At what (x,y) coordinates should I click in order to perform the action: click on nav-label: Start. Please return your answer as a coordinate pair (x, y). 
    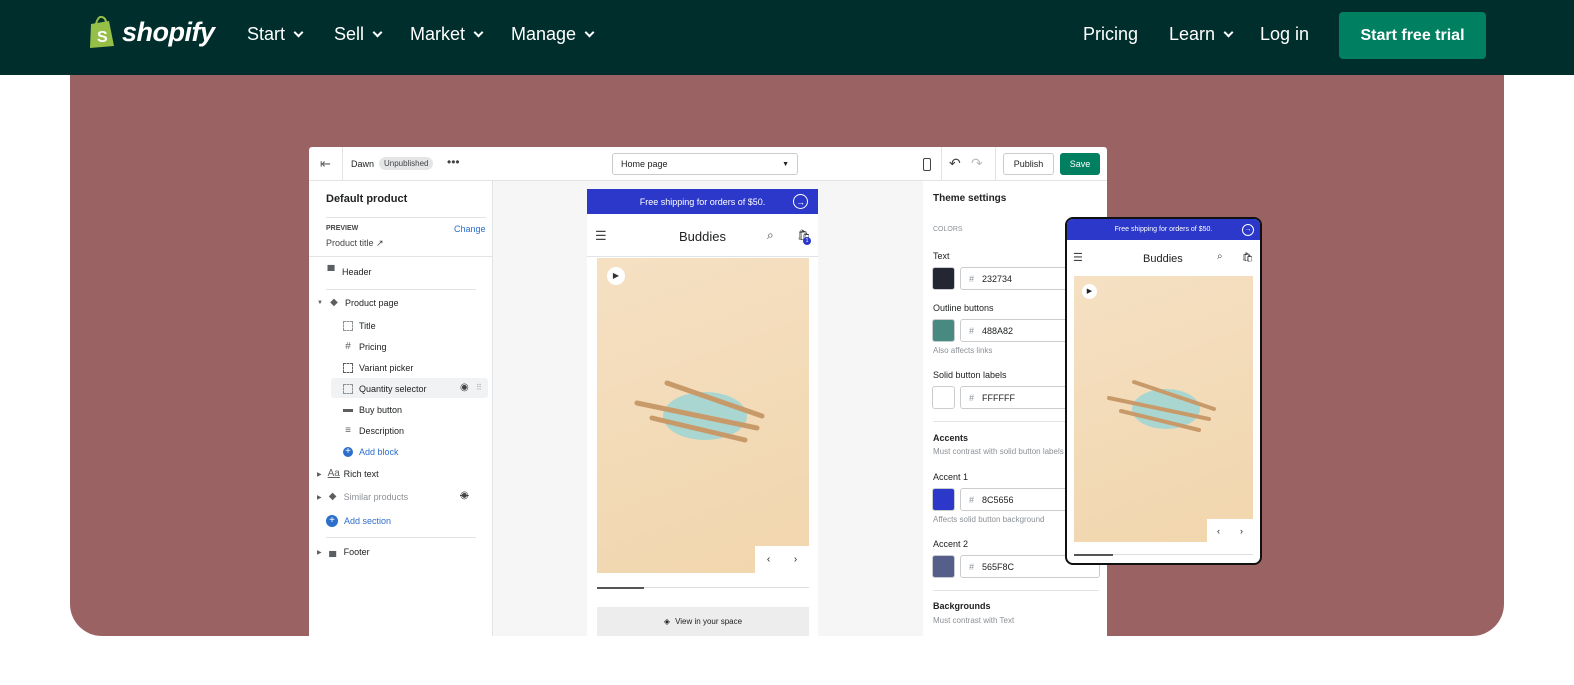
    Looking at the image, I should click on (266, 34).